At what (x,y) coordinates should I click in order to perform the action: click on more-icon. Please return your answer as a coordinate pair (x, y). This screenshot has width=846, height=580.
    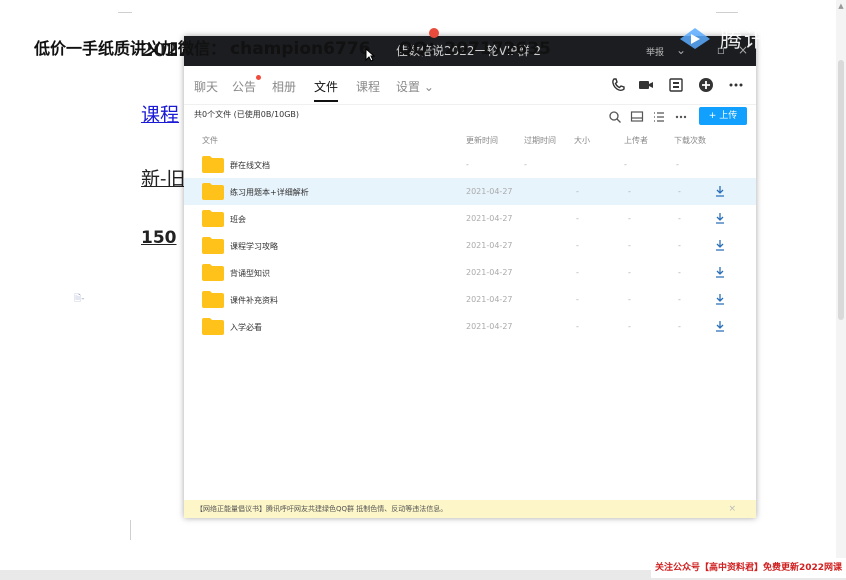
    Looking at the image, I should click on (736, 85).